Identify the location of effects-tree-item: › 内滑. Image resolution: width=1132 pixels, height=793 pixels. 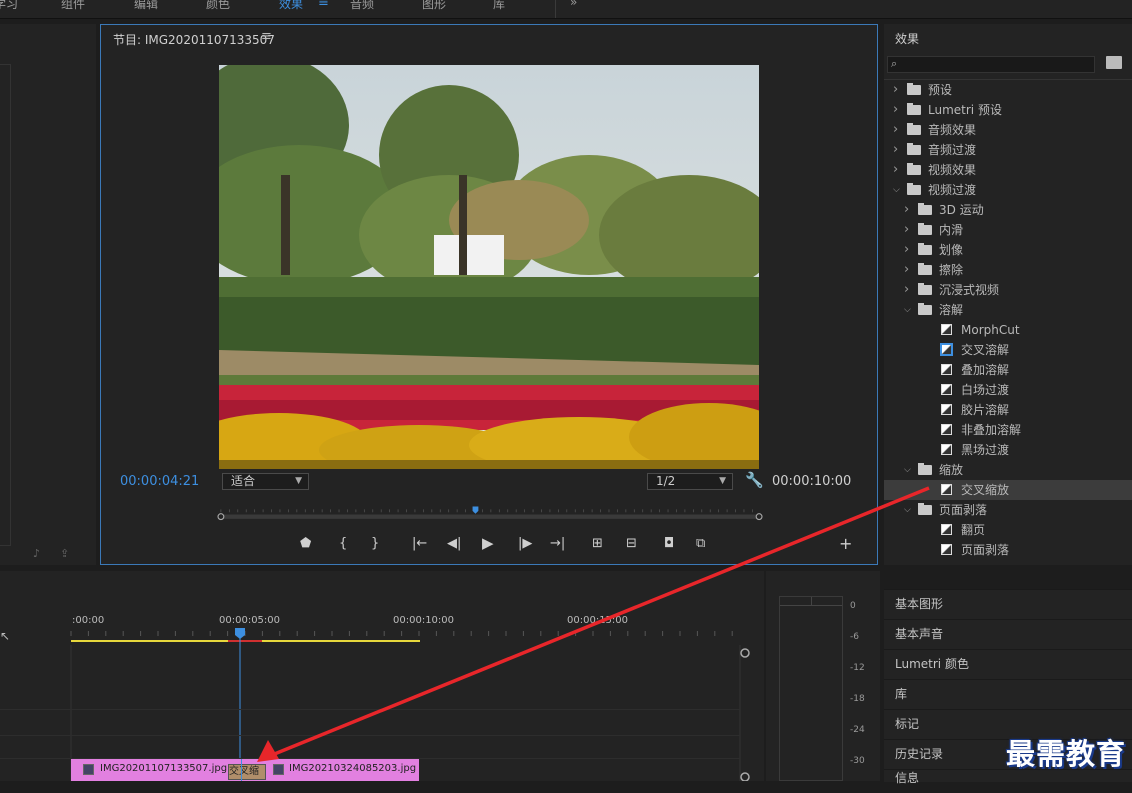
(1008, 230).